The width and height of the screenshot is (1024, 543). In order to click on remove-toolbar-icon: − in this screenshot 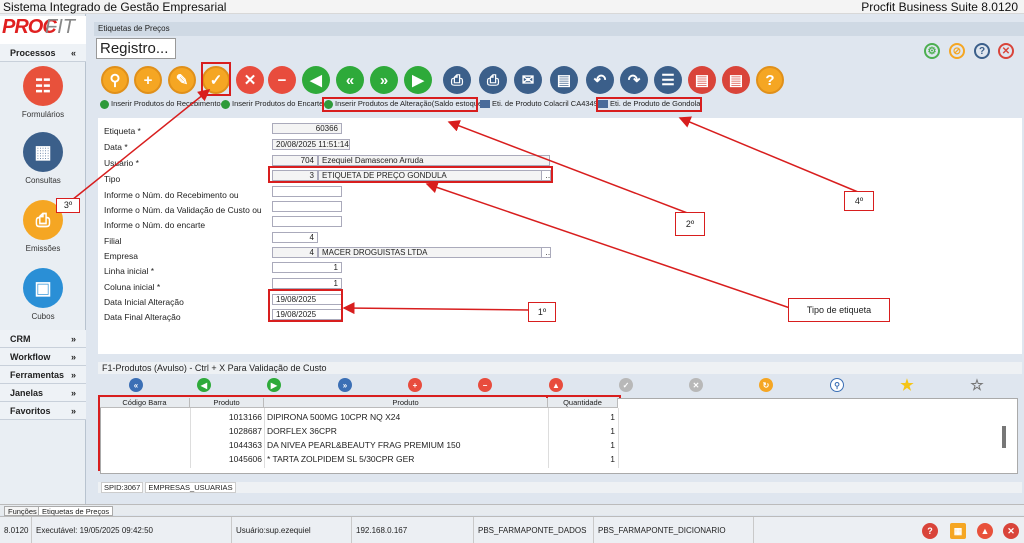, I will do `click(282, 80)`.